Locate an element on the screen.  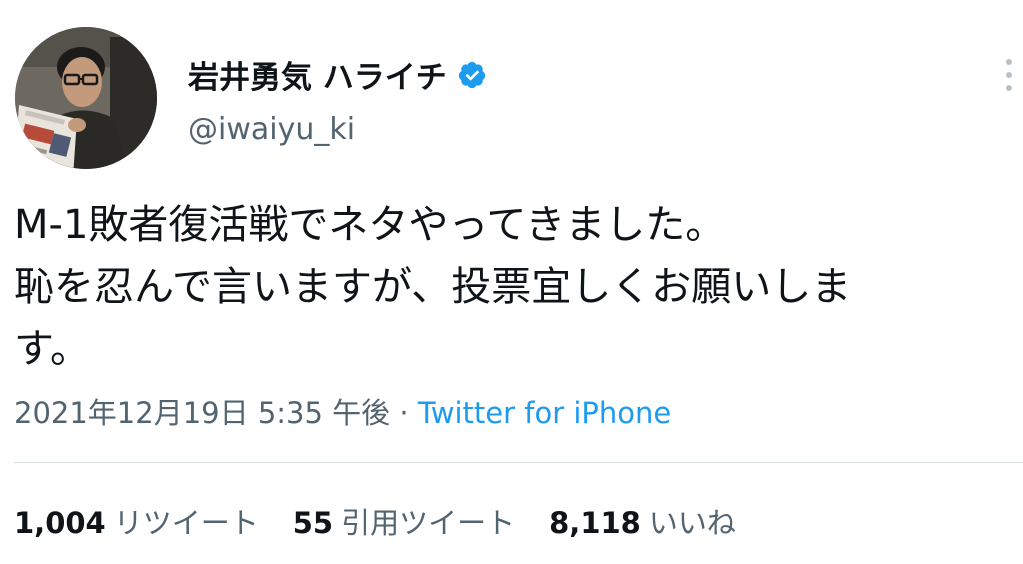
avatar-photo is located at coordinates (86, 98).